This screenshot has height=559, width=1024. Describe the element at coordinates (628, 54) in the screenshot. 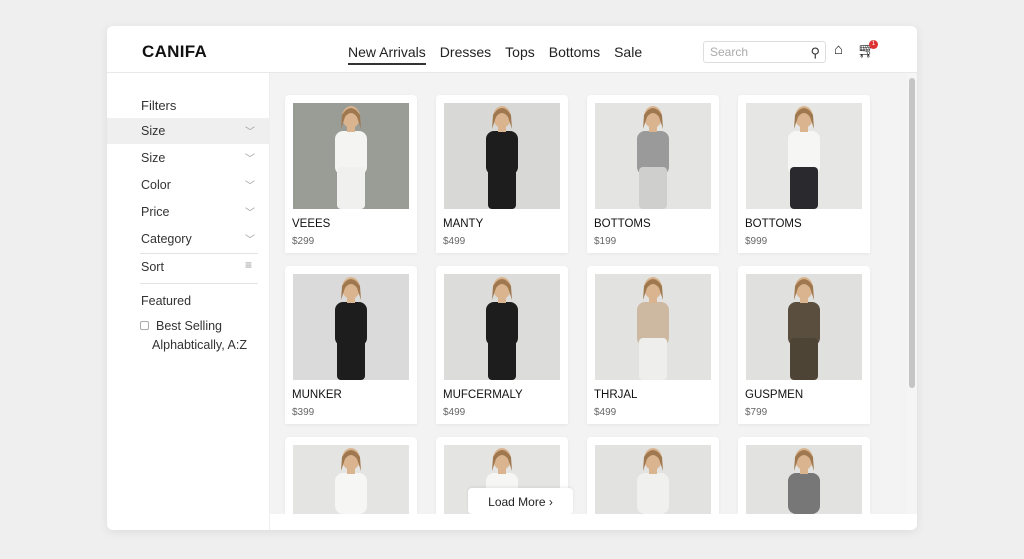

I see `nav-sale: Sale` at that location.